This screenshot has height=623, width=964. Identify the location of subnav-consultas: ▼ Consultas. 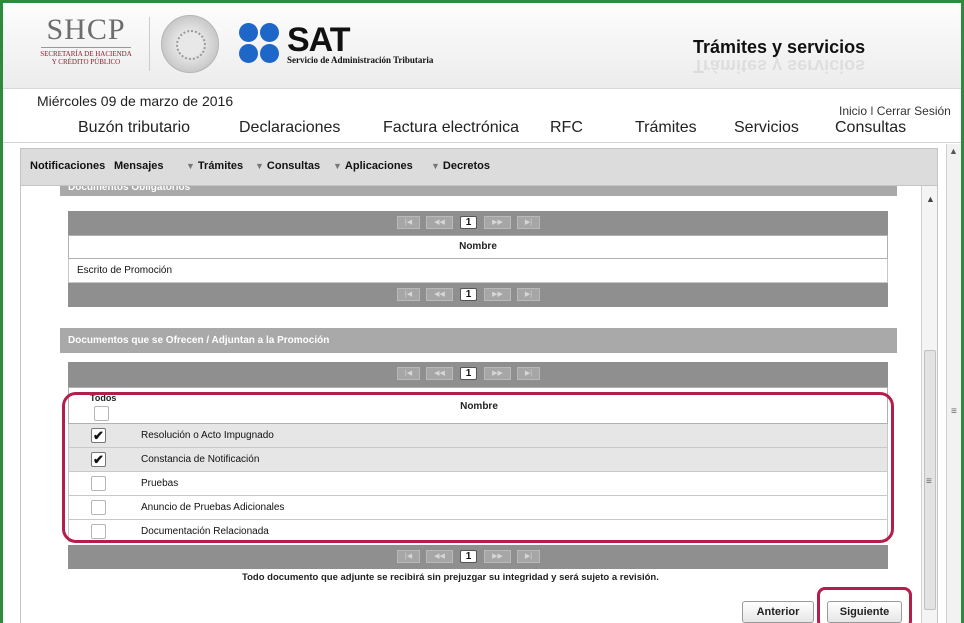
(287, 166).